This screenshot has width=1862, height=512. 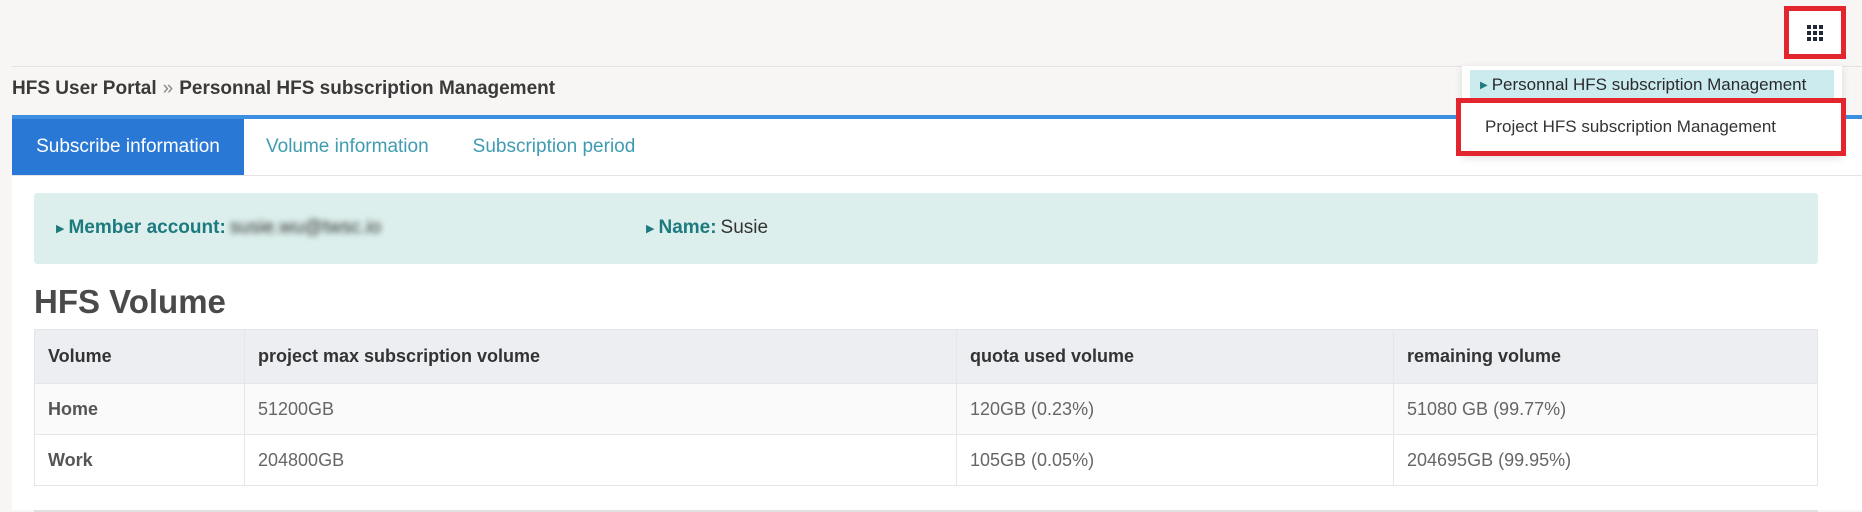 I want to click on member-name-value: Susie, so click(x=744, y=227).